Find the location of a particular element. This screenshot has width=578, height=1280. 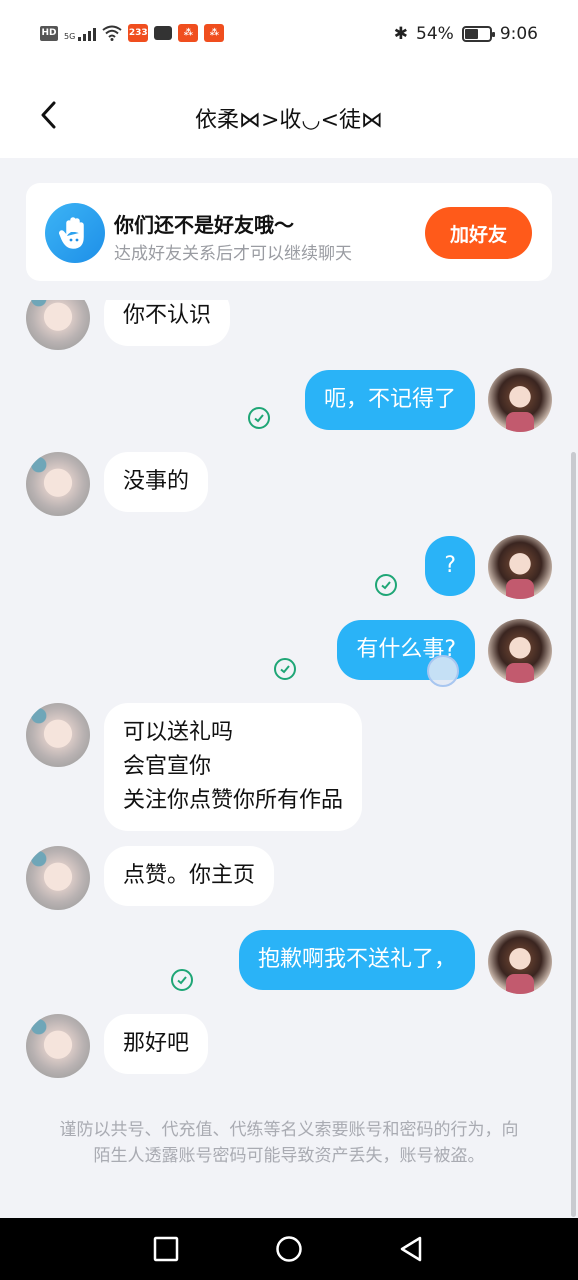

friend-prompt-title: 你们还不是好友哦～ is located at coordinates (204, 225).